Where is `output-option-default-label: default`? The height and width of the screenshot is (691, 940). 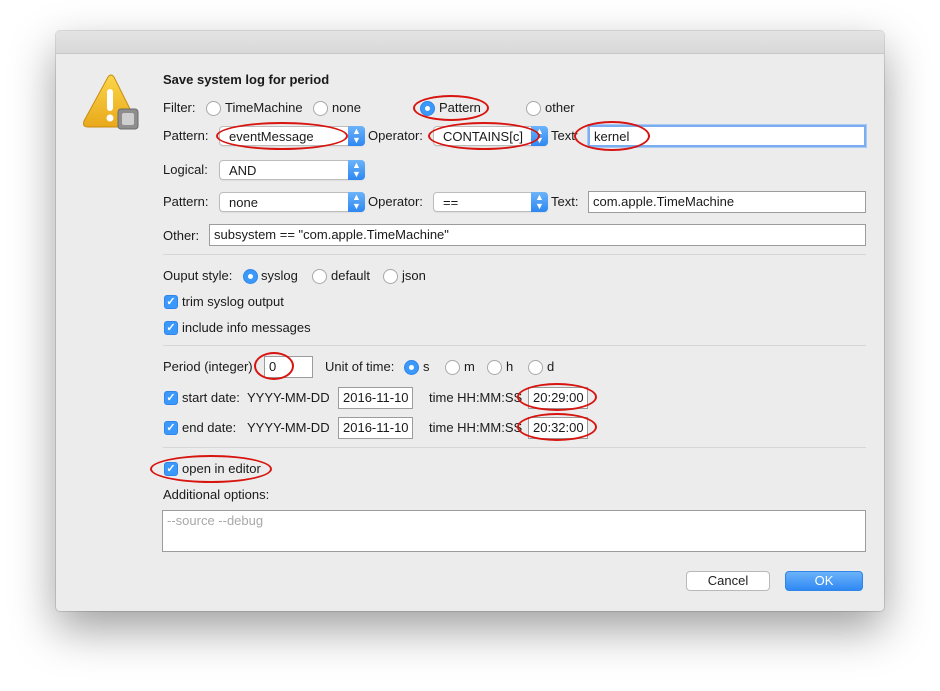 output-option-default-label: default is located at coordinates (351, 275).